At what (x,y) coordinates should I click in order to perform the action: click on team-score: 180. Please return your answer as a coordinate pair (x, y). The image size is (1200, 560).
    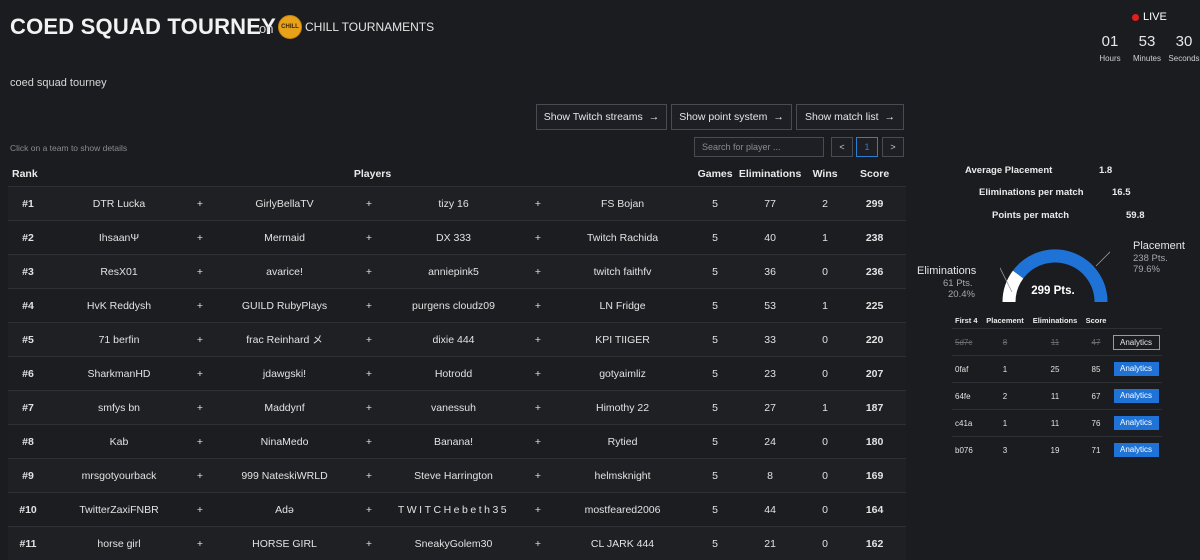
    Looking at the image, I should click on (874, 442).